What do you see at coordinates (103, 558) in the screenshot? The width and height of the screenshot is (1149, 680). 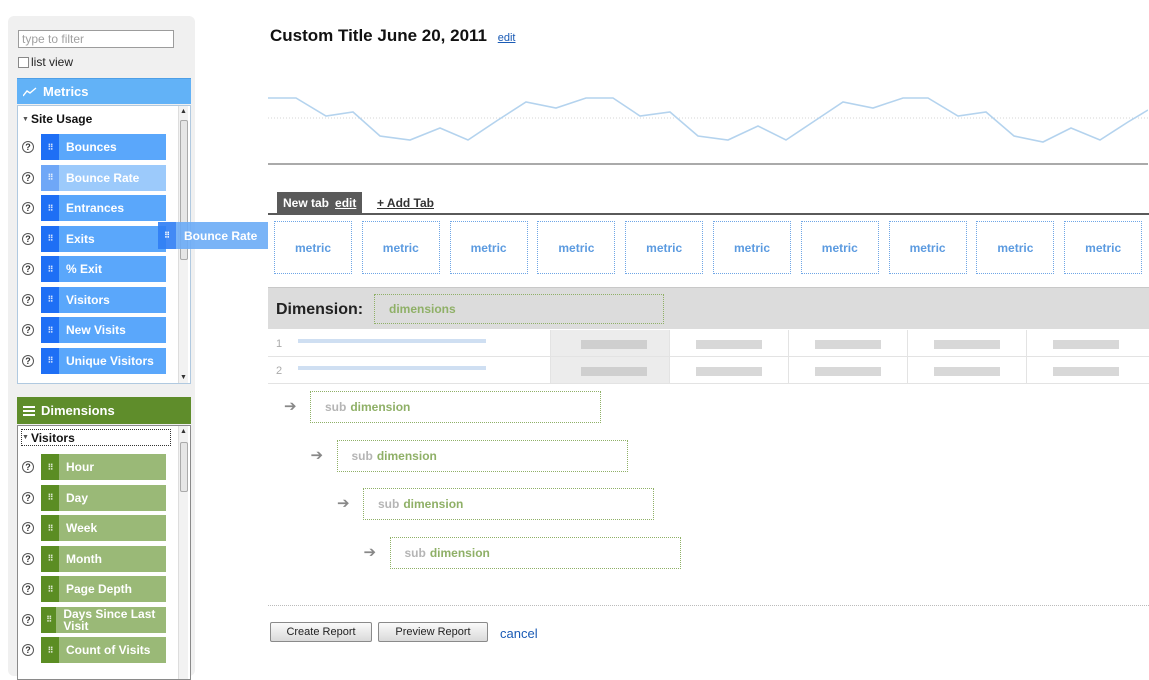 I see `dim-pill: ⠿ Month` at bounding box center [103, 558].